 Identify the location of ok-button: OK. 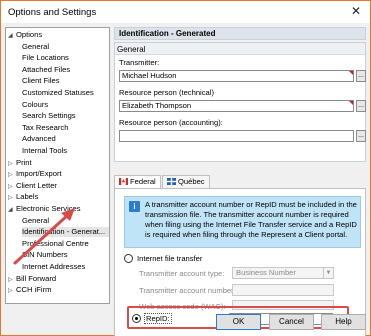
(238, 322).